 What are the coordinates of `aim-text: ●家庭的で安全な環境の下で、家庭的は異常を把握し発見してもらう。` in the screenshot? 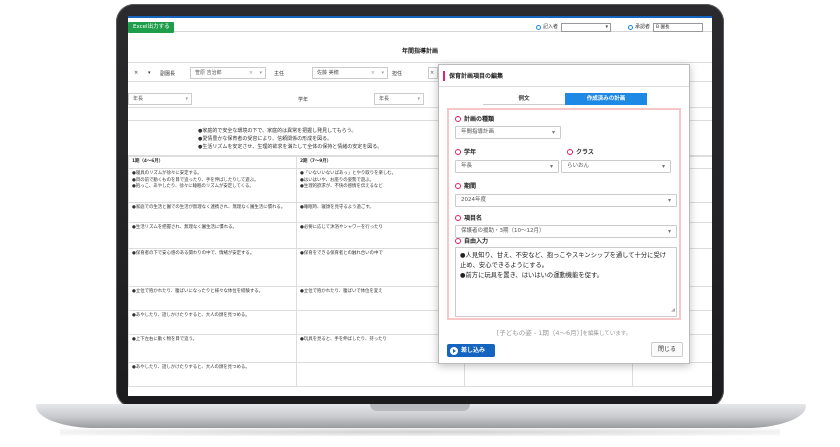 It's located at (277, 131).